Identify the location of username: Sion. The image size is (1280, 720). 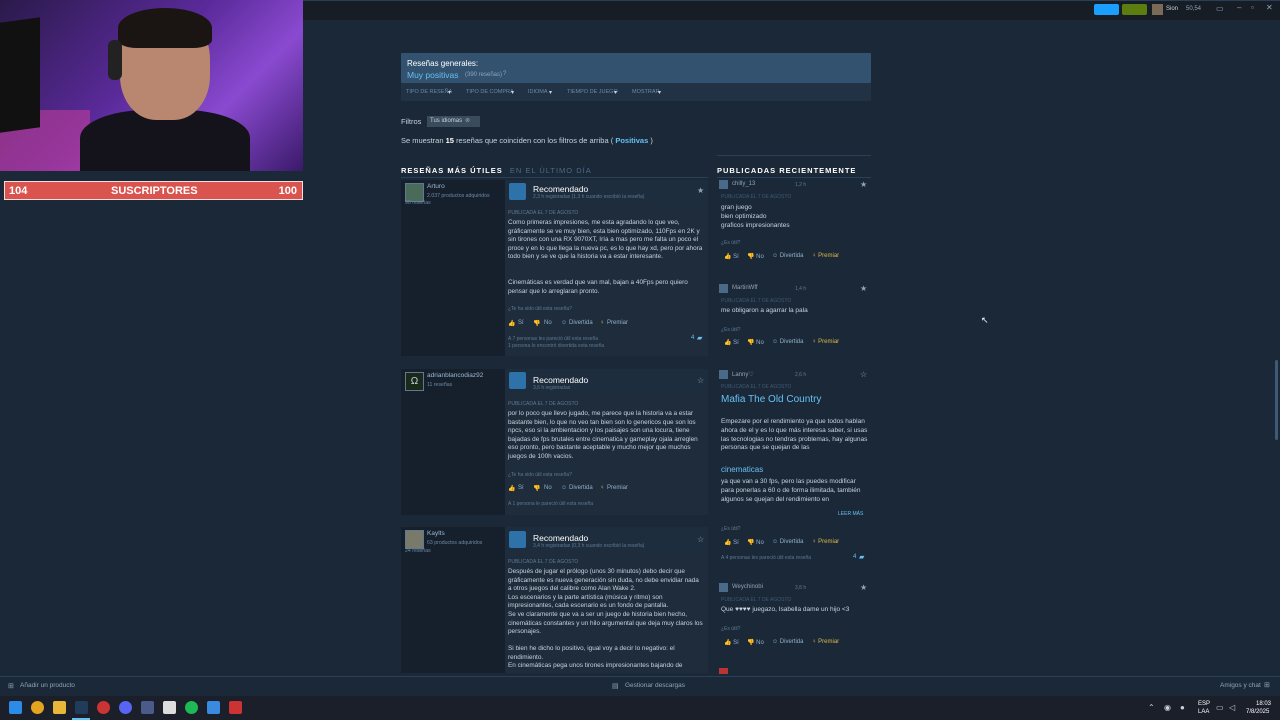
(1172, 9).